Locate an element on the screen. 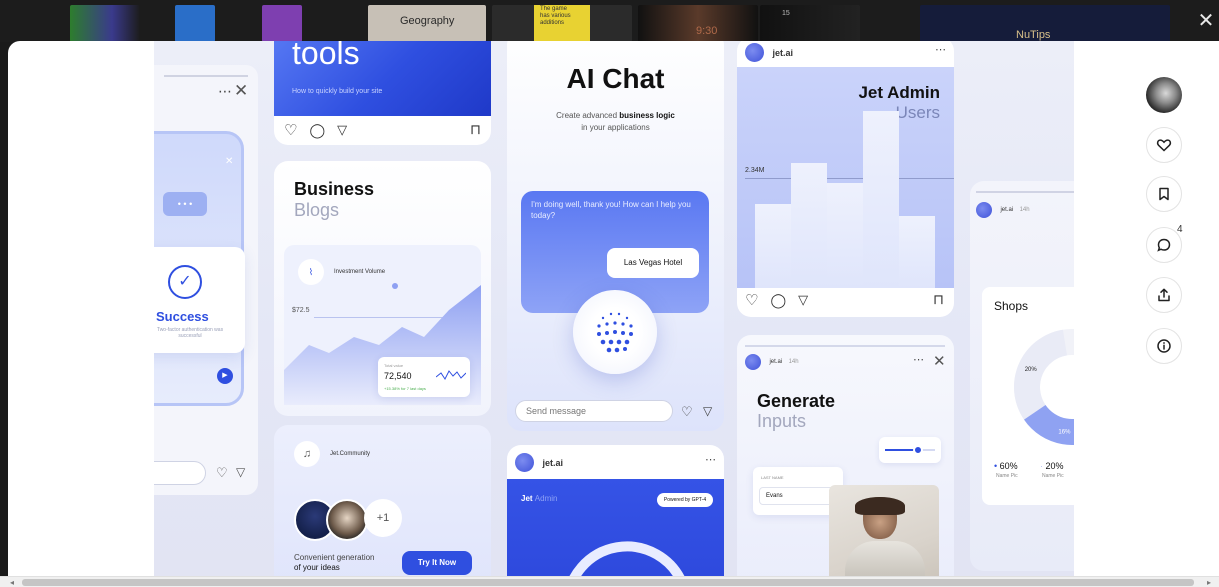 The image size is (1219, 587). play-icon: ▶ is located at coordinates (225, 376).